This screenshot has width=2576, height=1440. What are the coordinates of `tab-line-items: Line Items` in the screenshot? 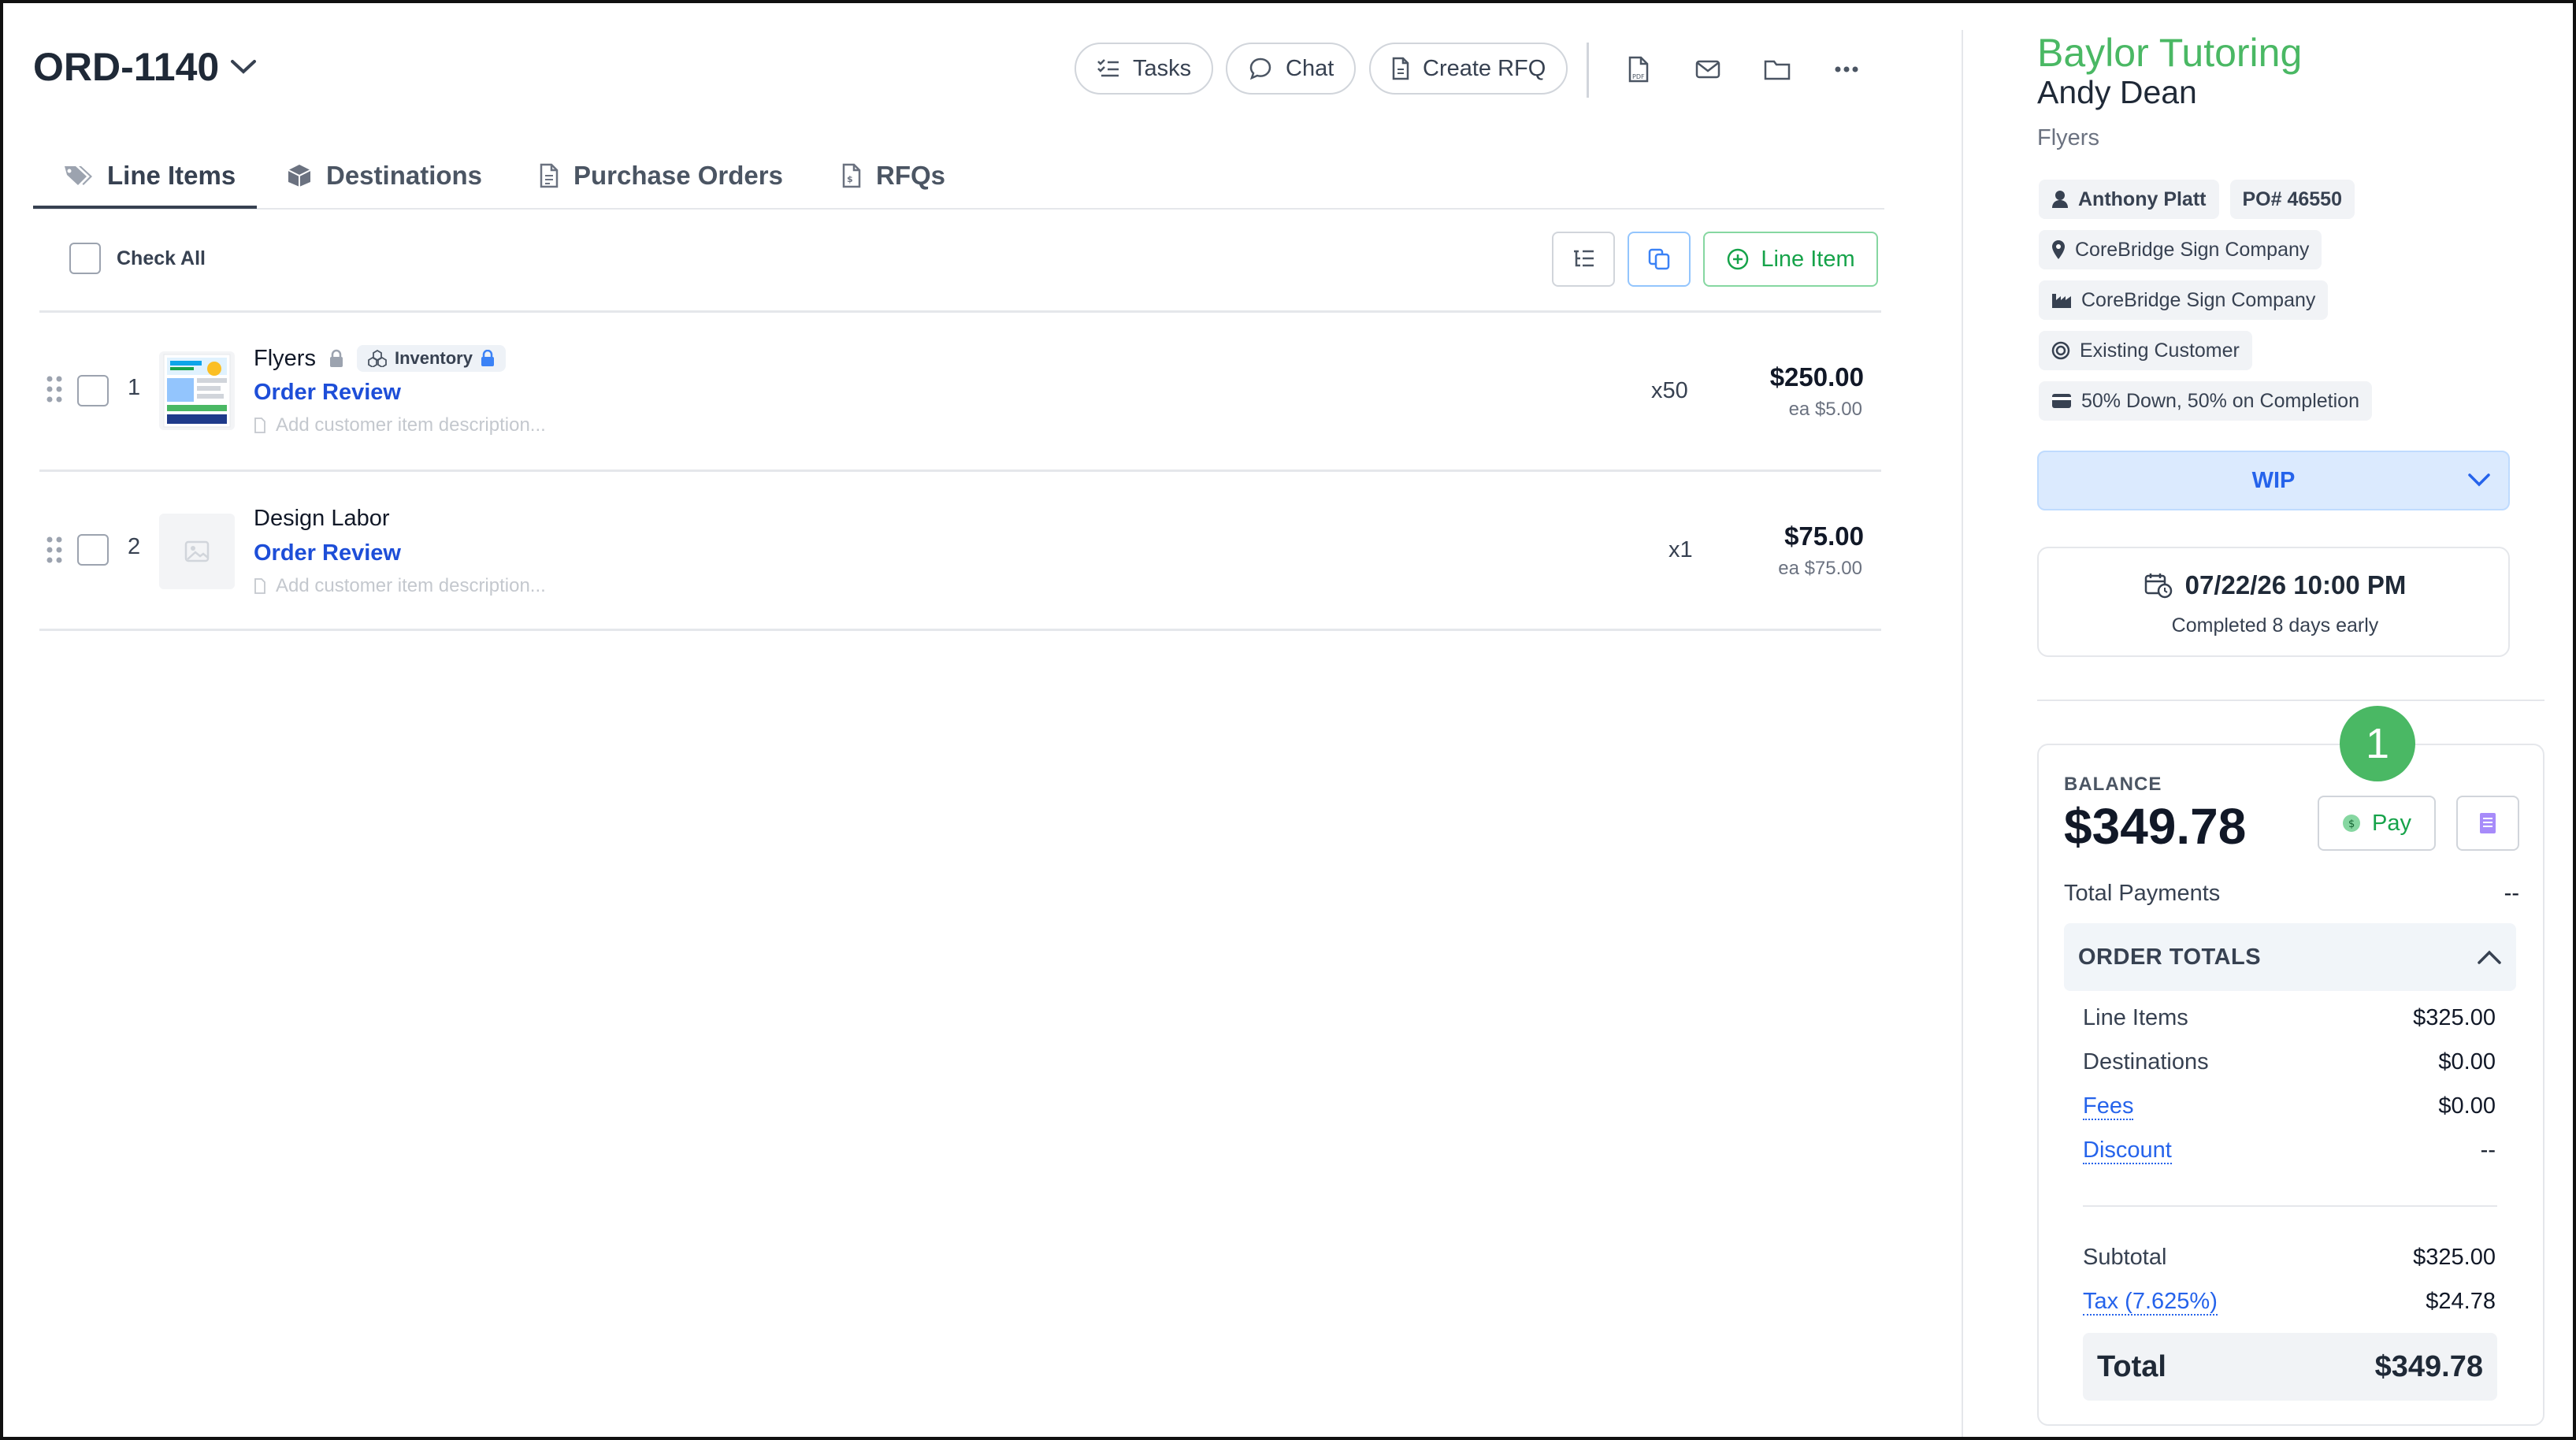 It's located at (149, 175).